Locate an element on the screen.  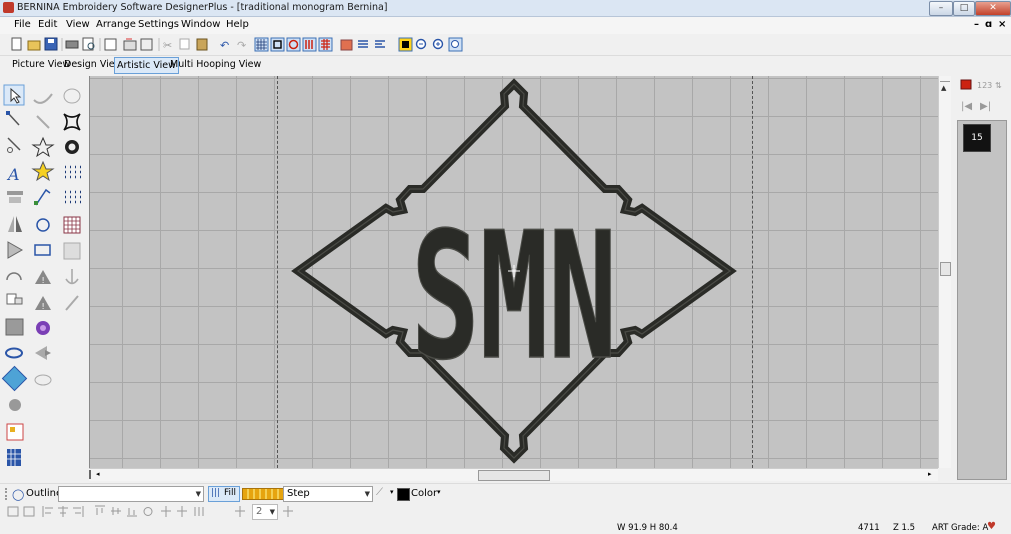
grid-fill-icon is located at coordinates (14, 457).